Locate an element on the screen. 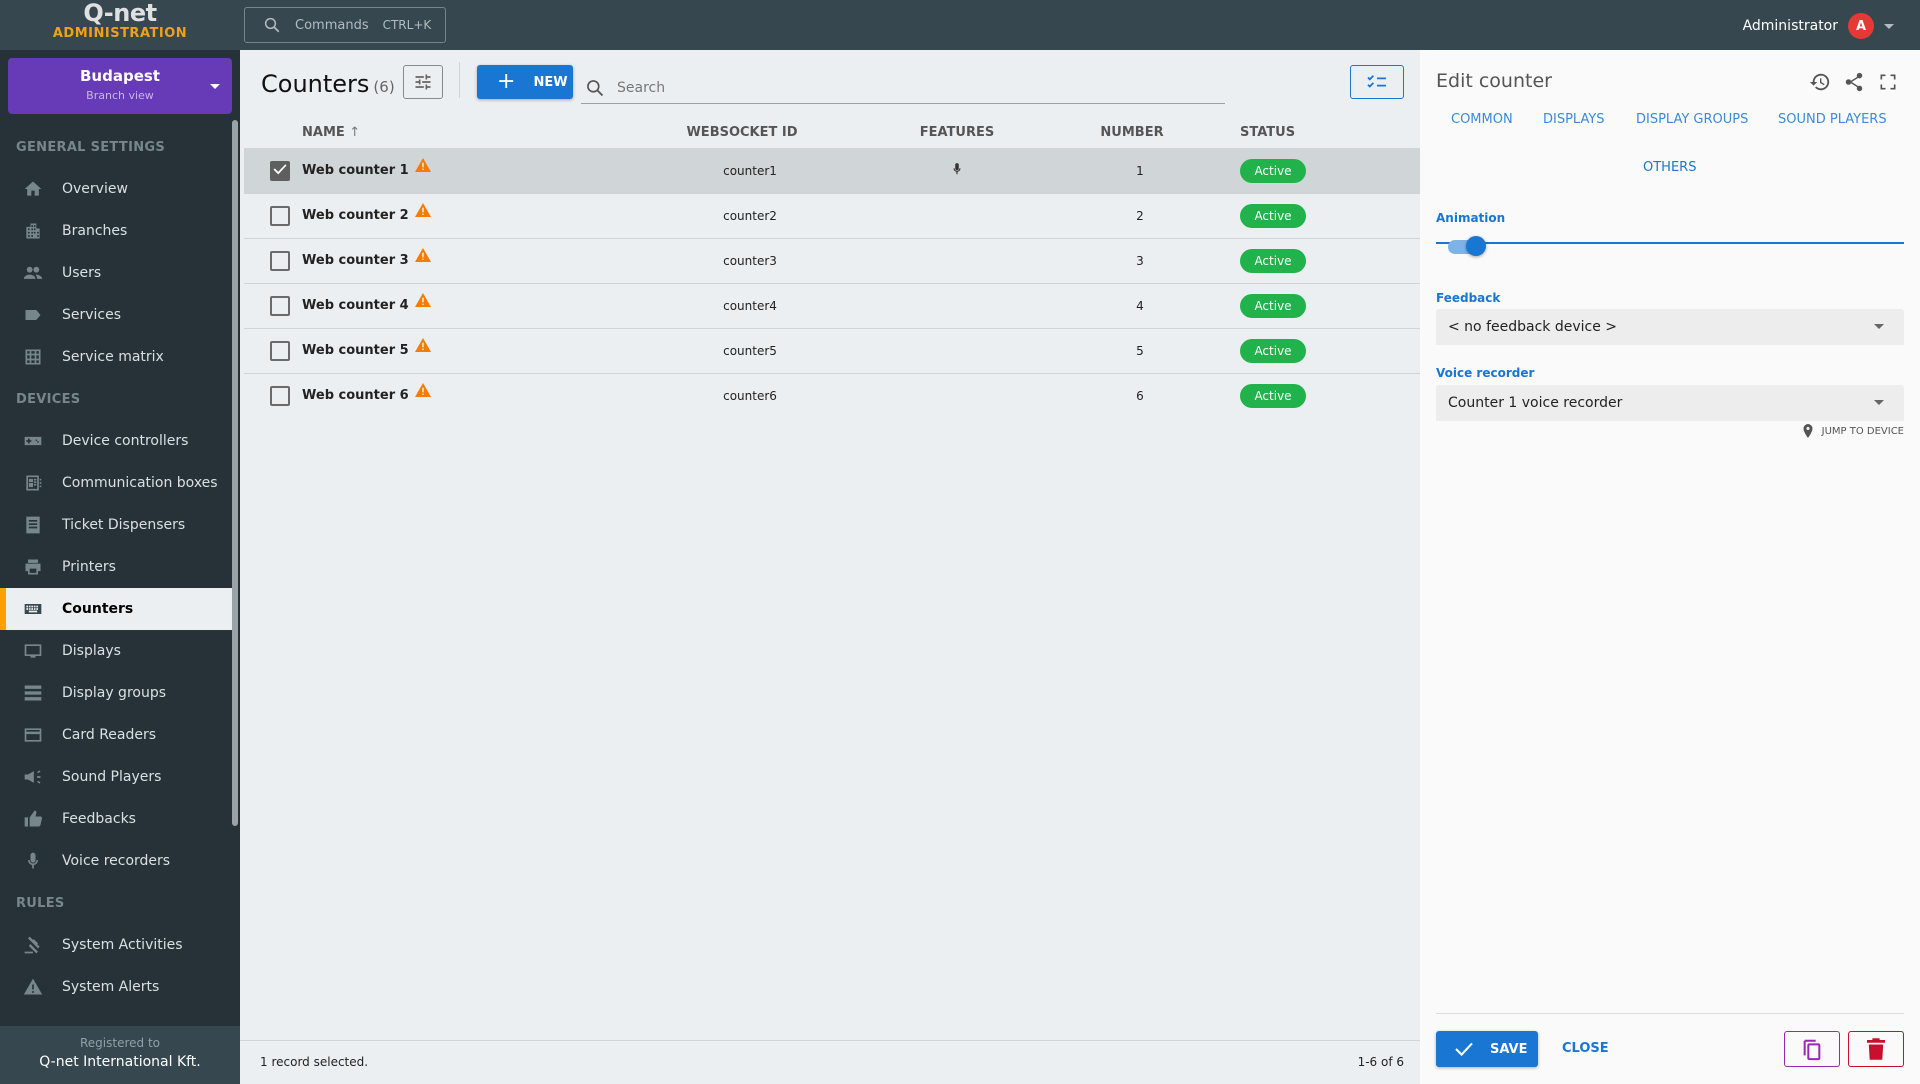  sidebar-item-counters: Counters is located at coordinates (116, 609).